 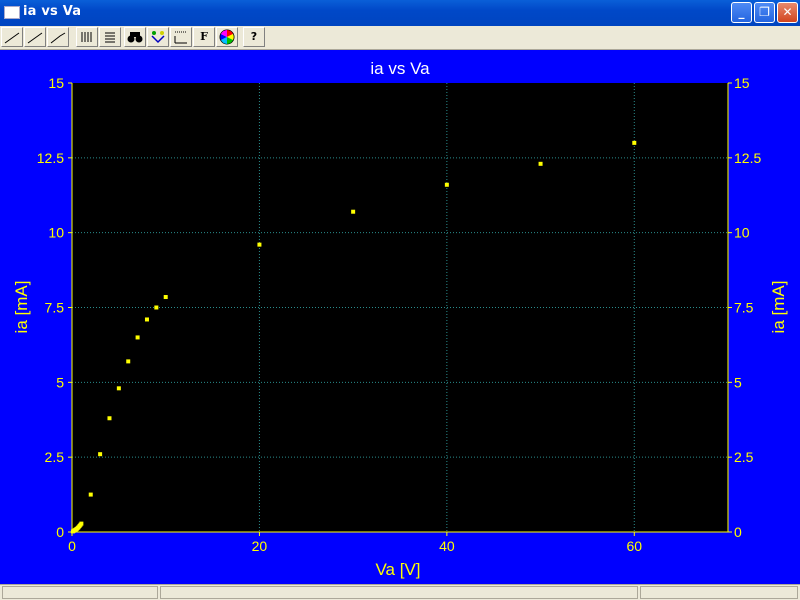 What do you see at coordinates (56, 233) in the screenshot?
I see `y-tick-label: 10` at bounding box center [56, 233].